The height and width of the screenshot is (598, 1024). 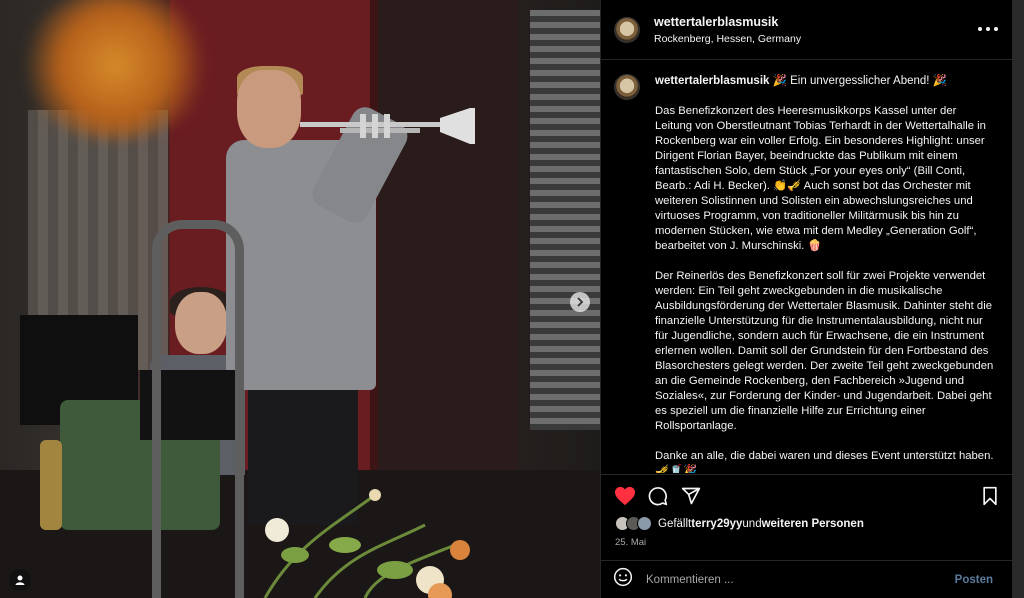 I want to click on user-tag-button, so click(x=20, y=580).